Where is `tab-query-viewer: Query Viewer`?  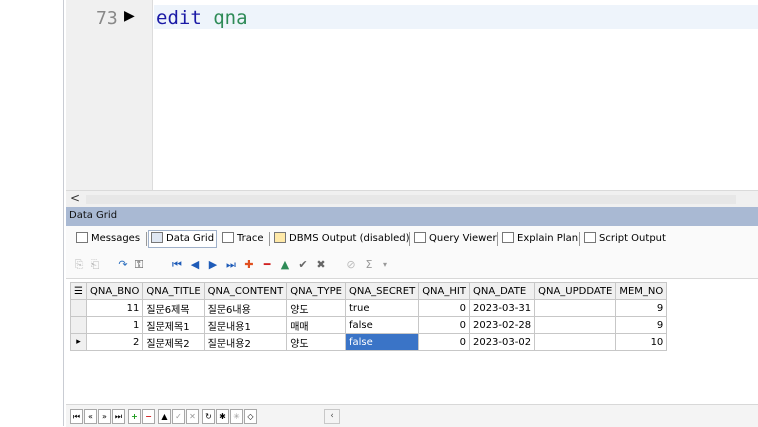 tab-query-viewer: Query Viewer is located at coordinates (455, 239).